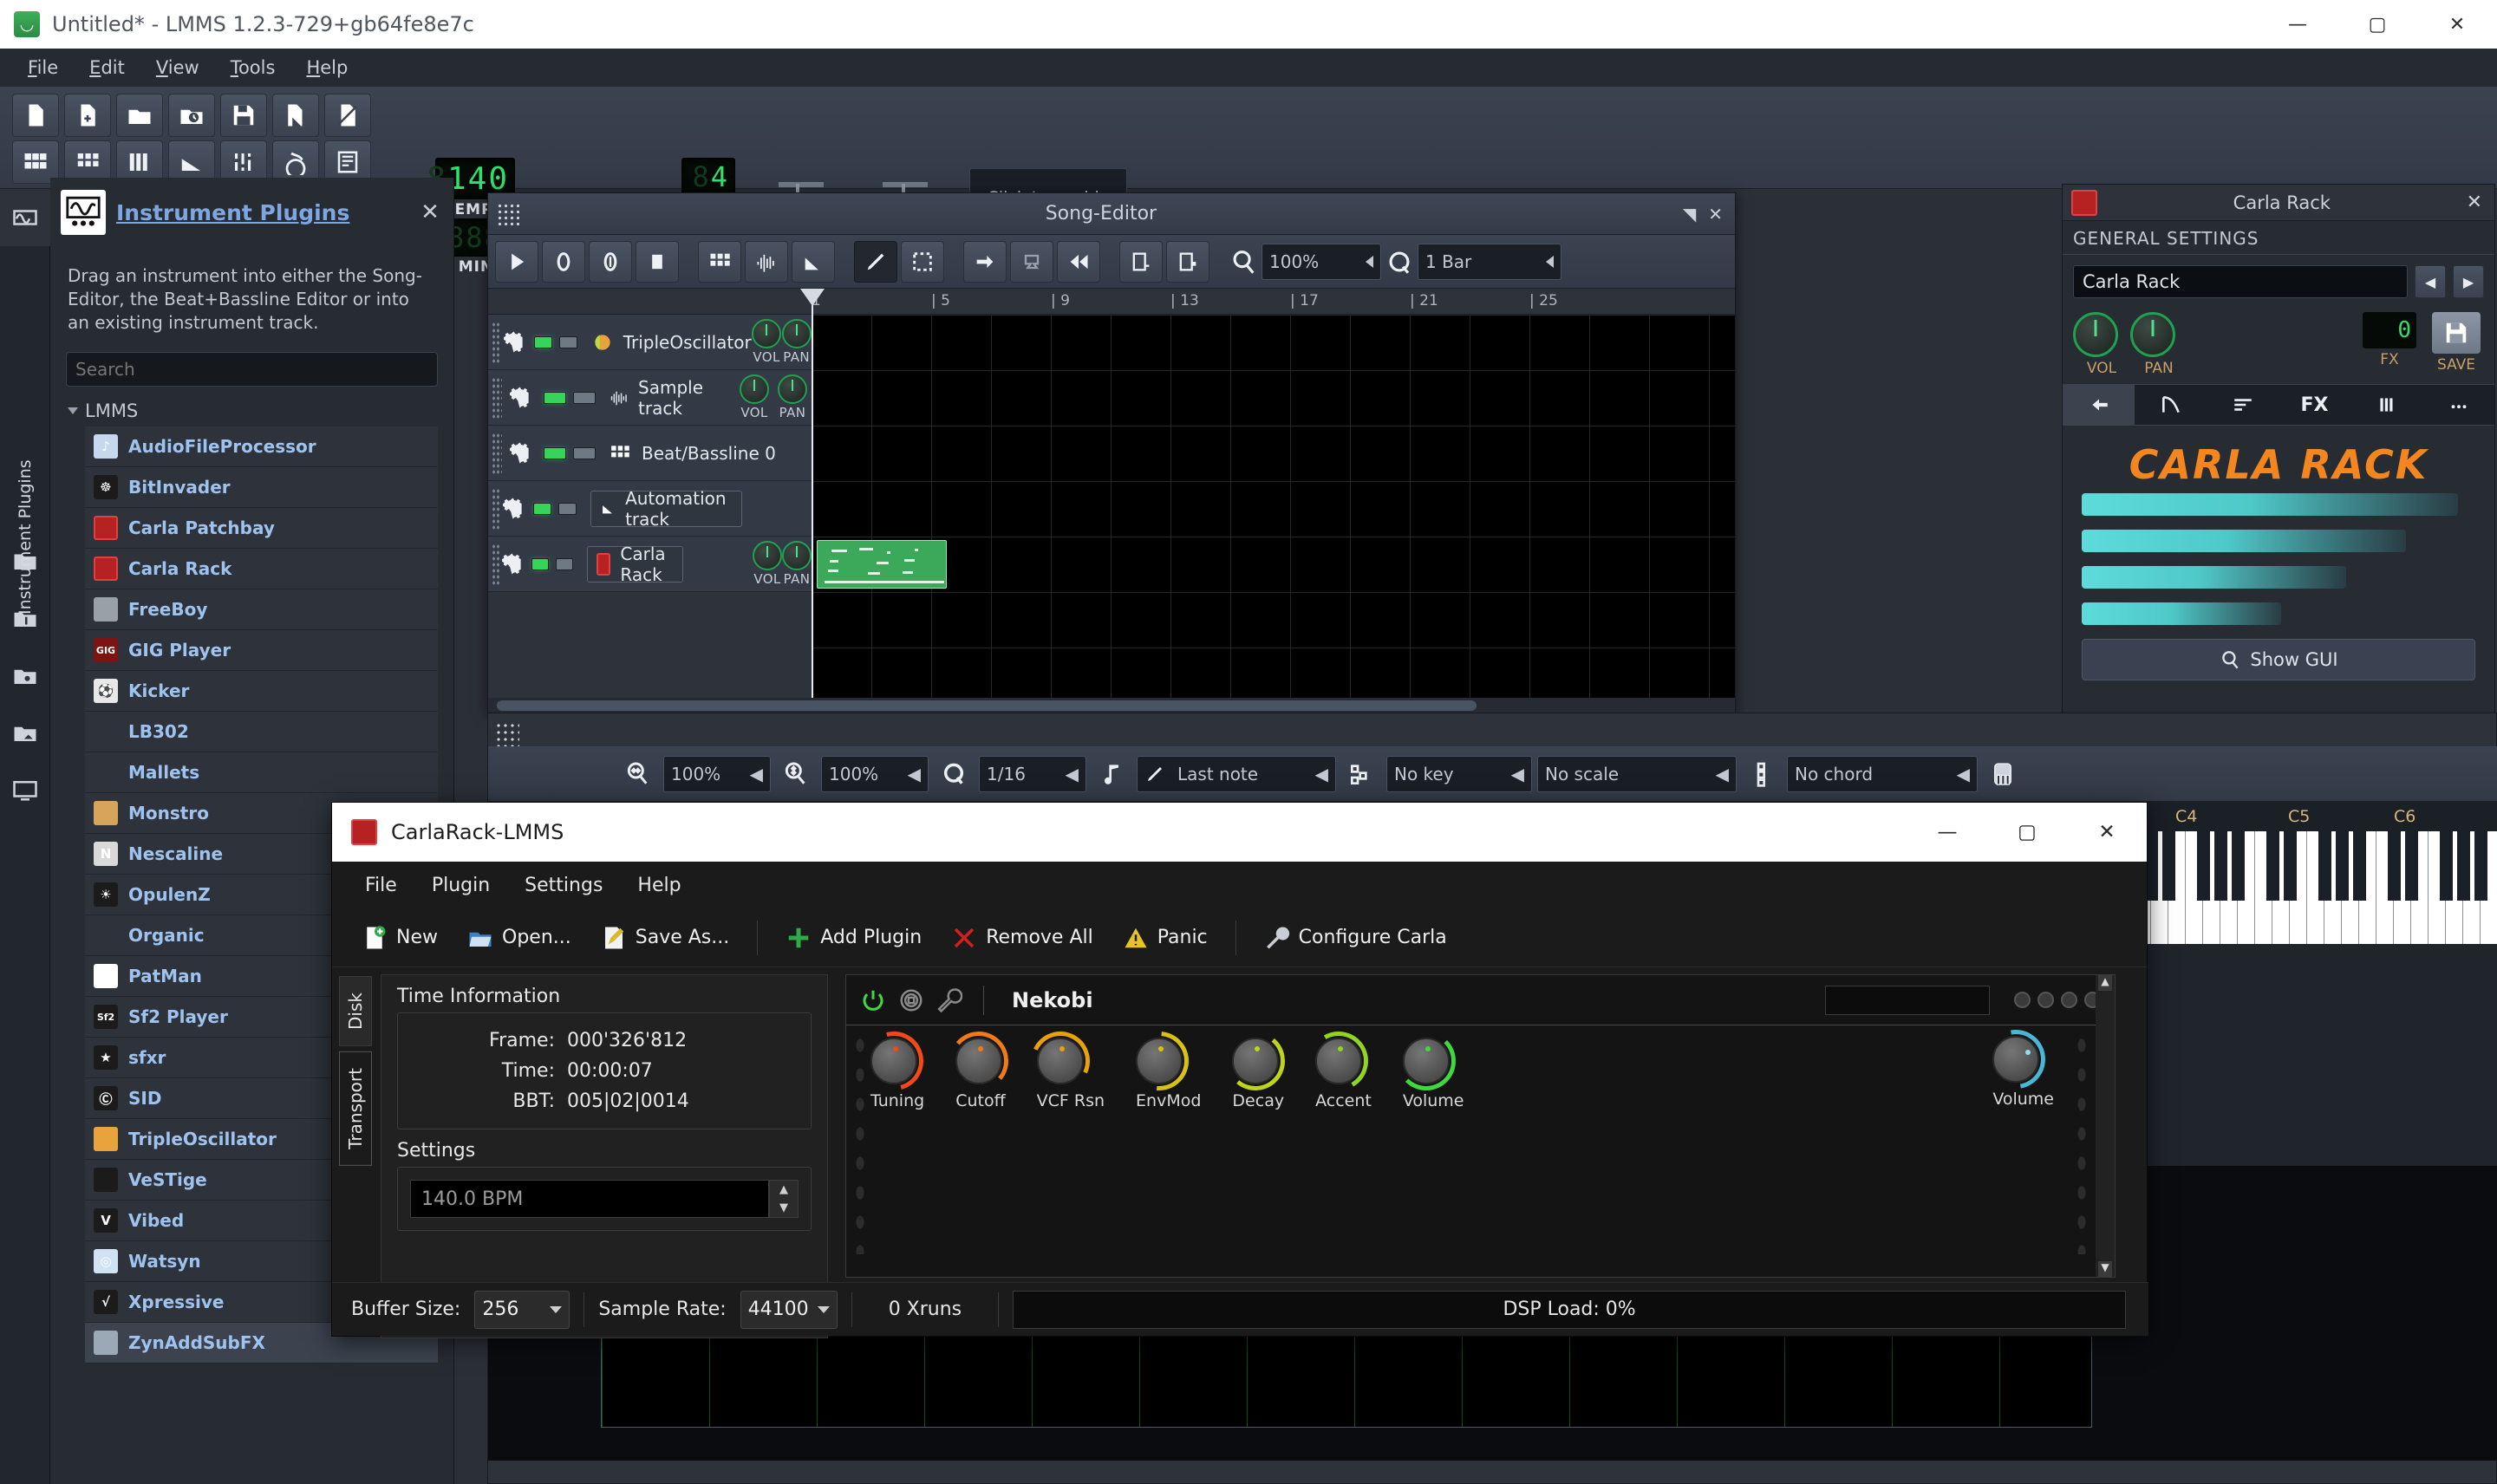 This screenshot has width=2497, height=1484. I want to click on song-editor-maximize-button: ◥, so click(1689, 214).